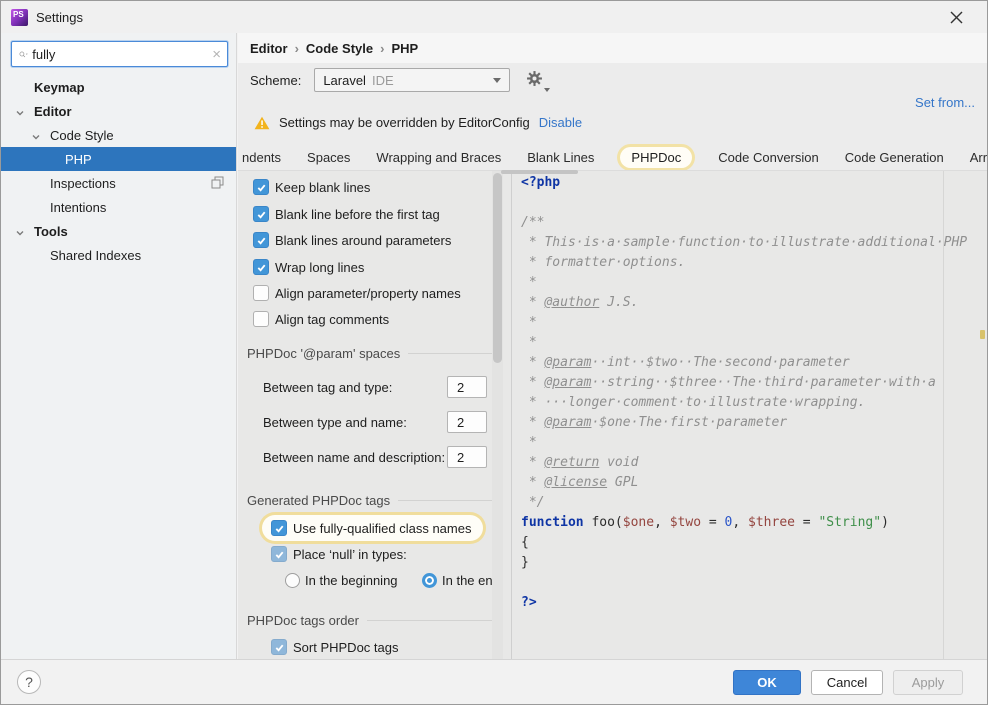  What do you see at coordinates (438, 157) in the screenshot?
I see `tab-wrapping-and-braces: Wrapping and Braces` at bounding box center [438, 157].